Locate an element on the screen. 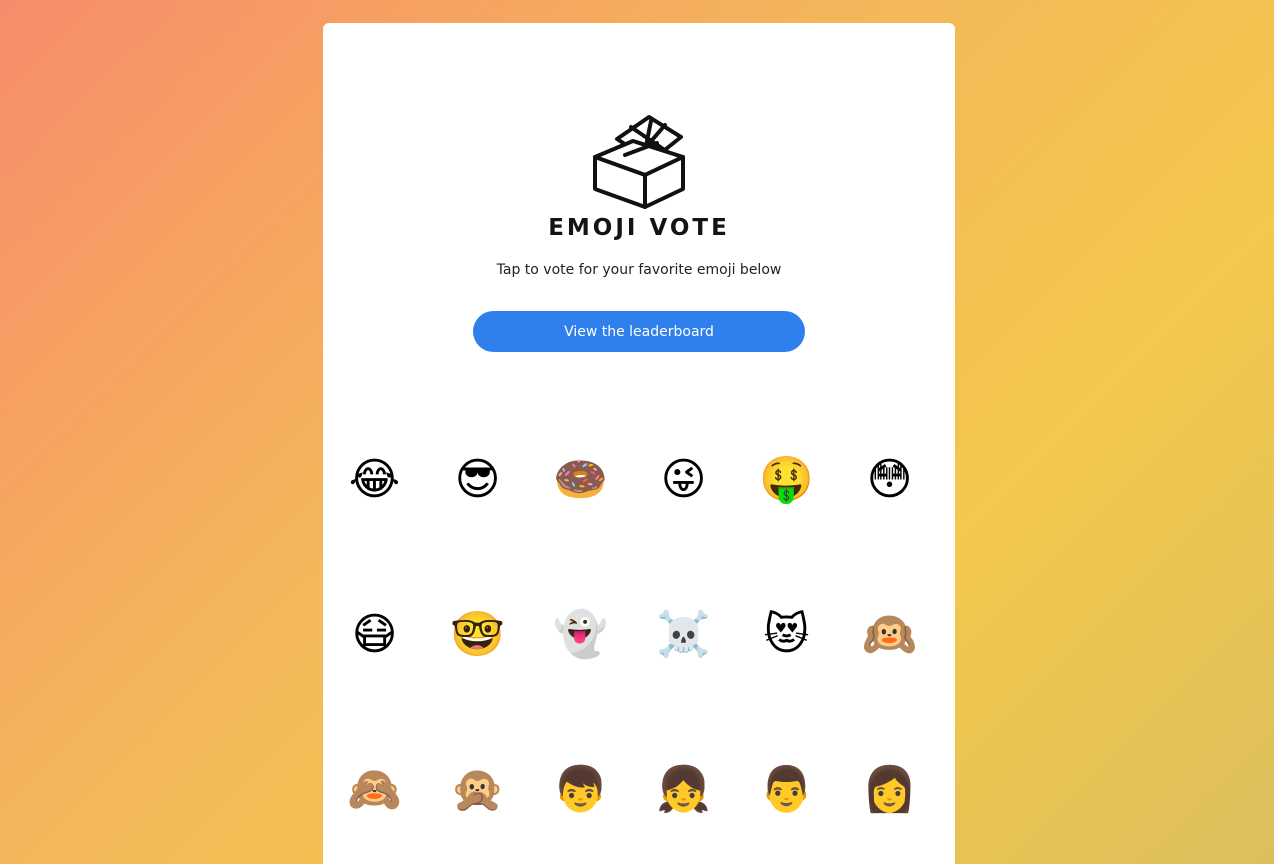 This screenshot has height=864, width=1274. girl-icon: 👧 is located at coordinates (683, 789).